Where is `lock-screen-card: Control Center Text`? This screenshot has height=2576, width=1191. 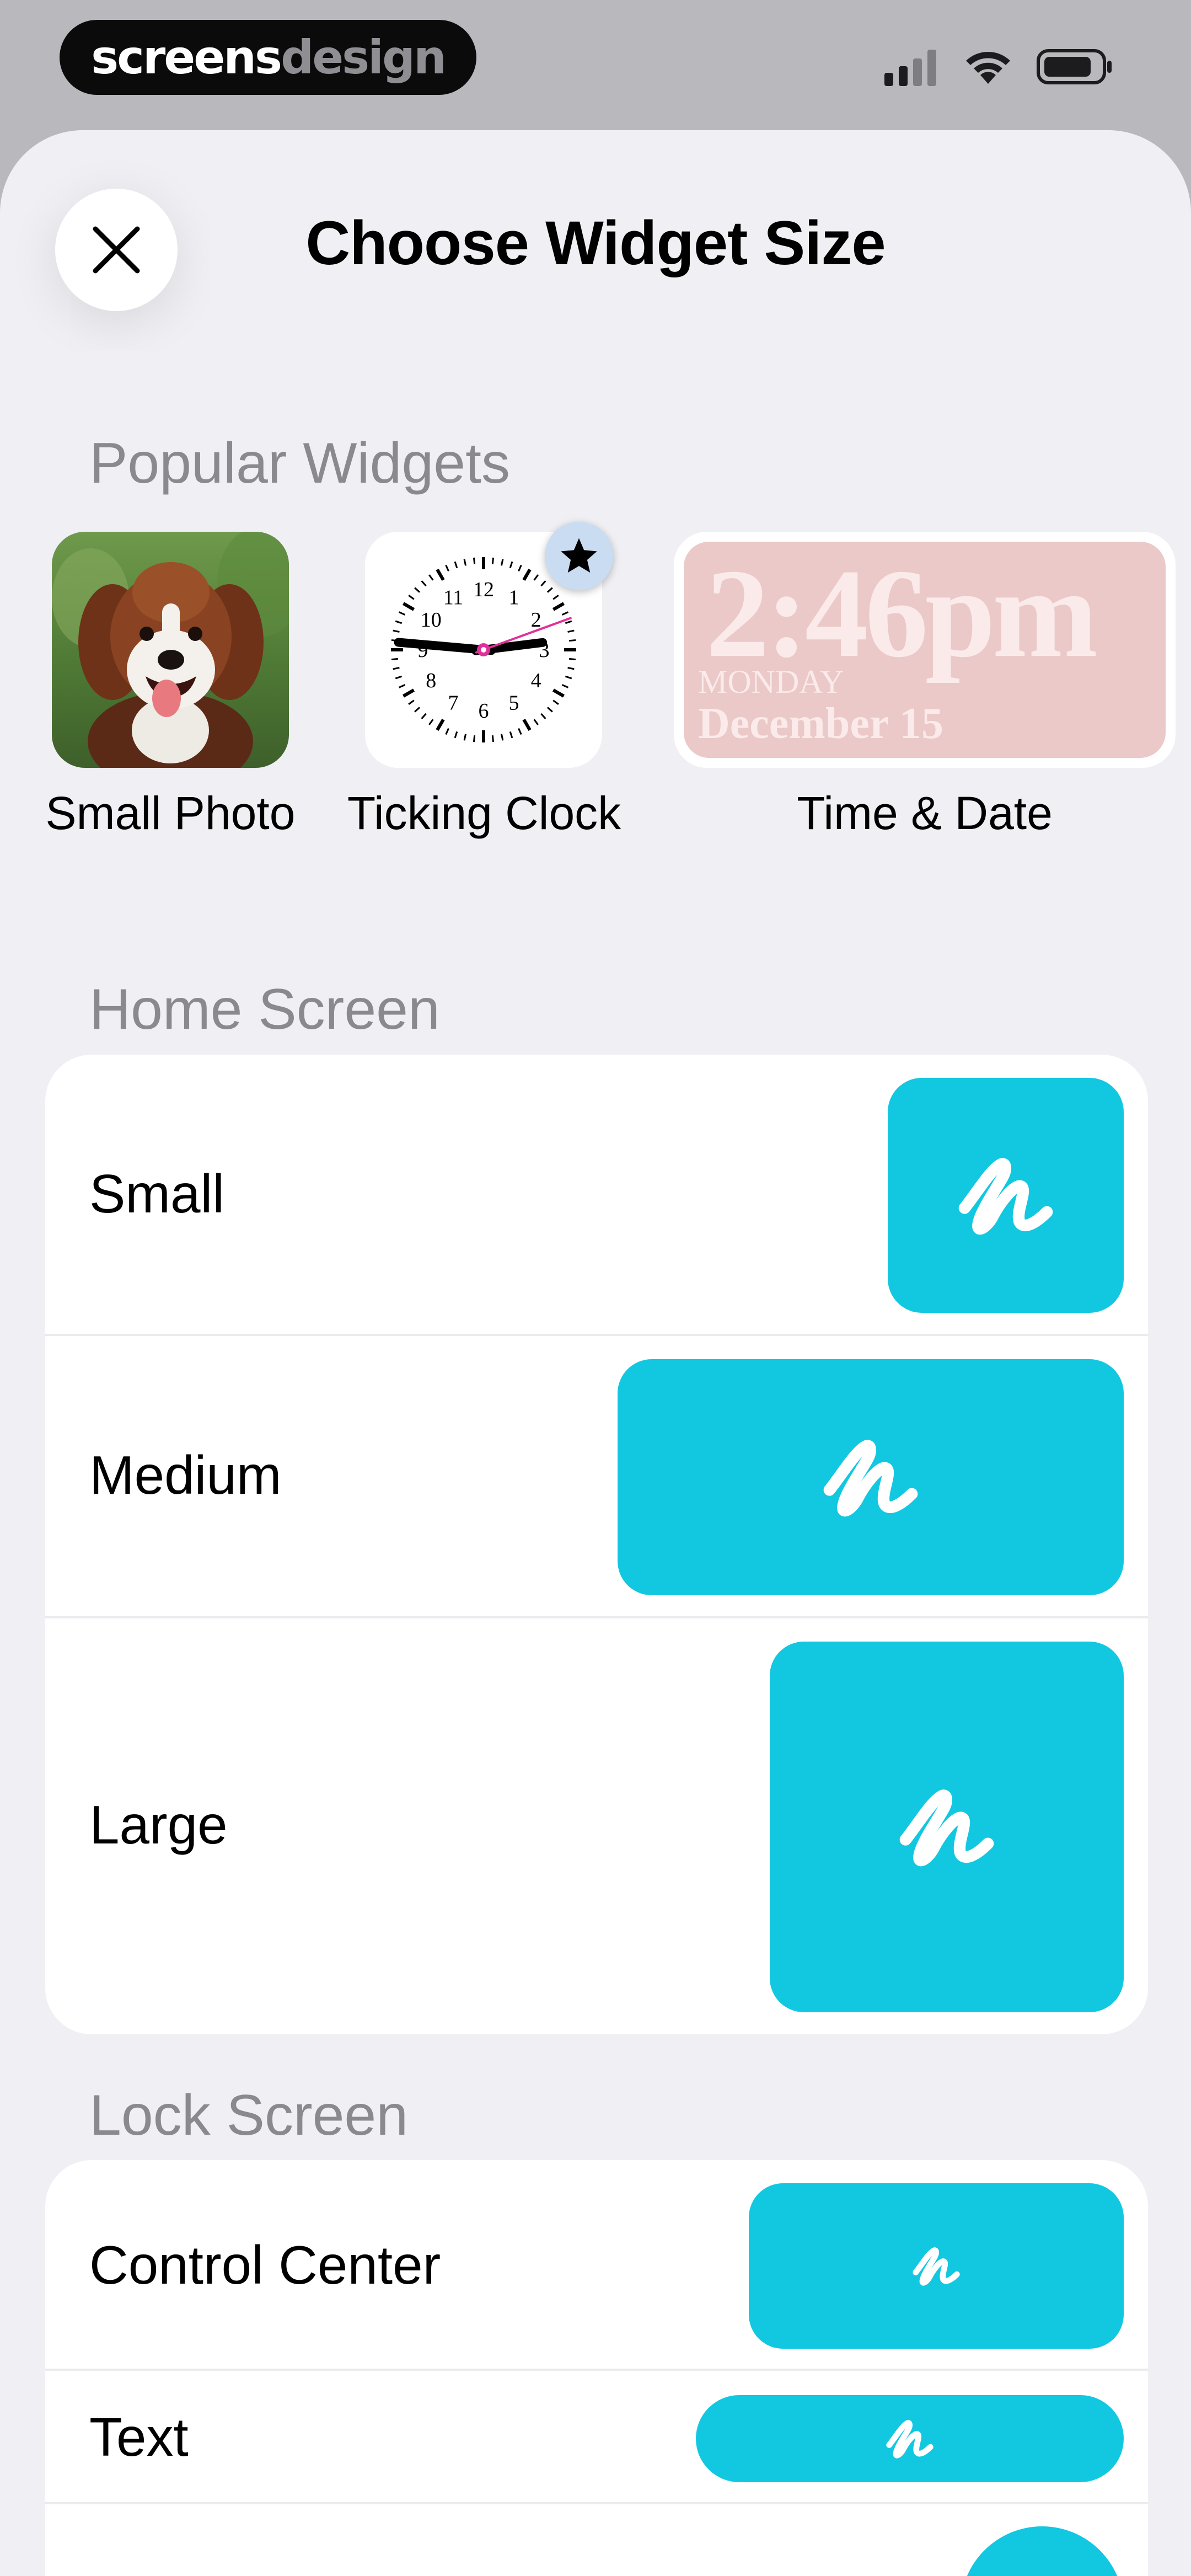 lock-screen-card: Control Center Text is located at coordinates (596, 2368).